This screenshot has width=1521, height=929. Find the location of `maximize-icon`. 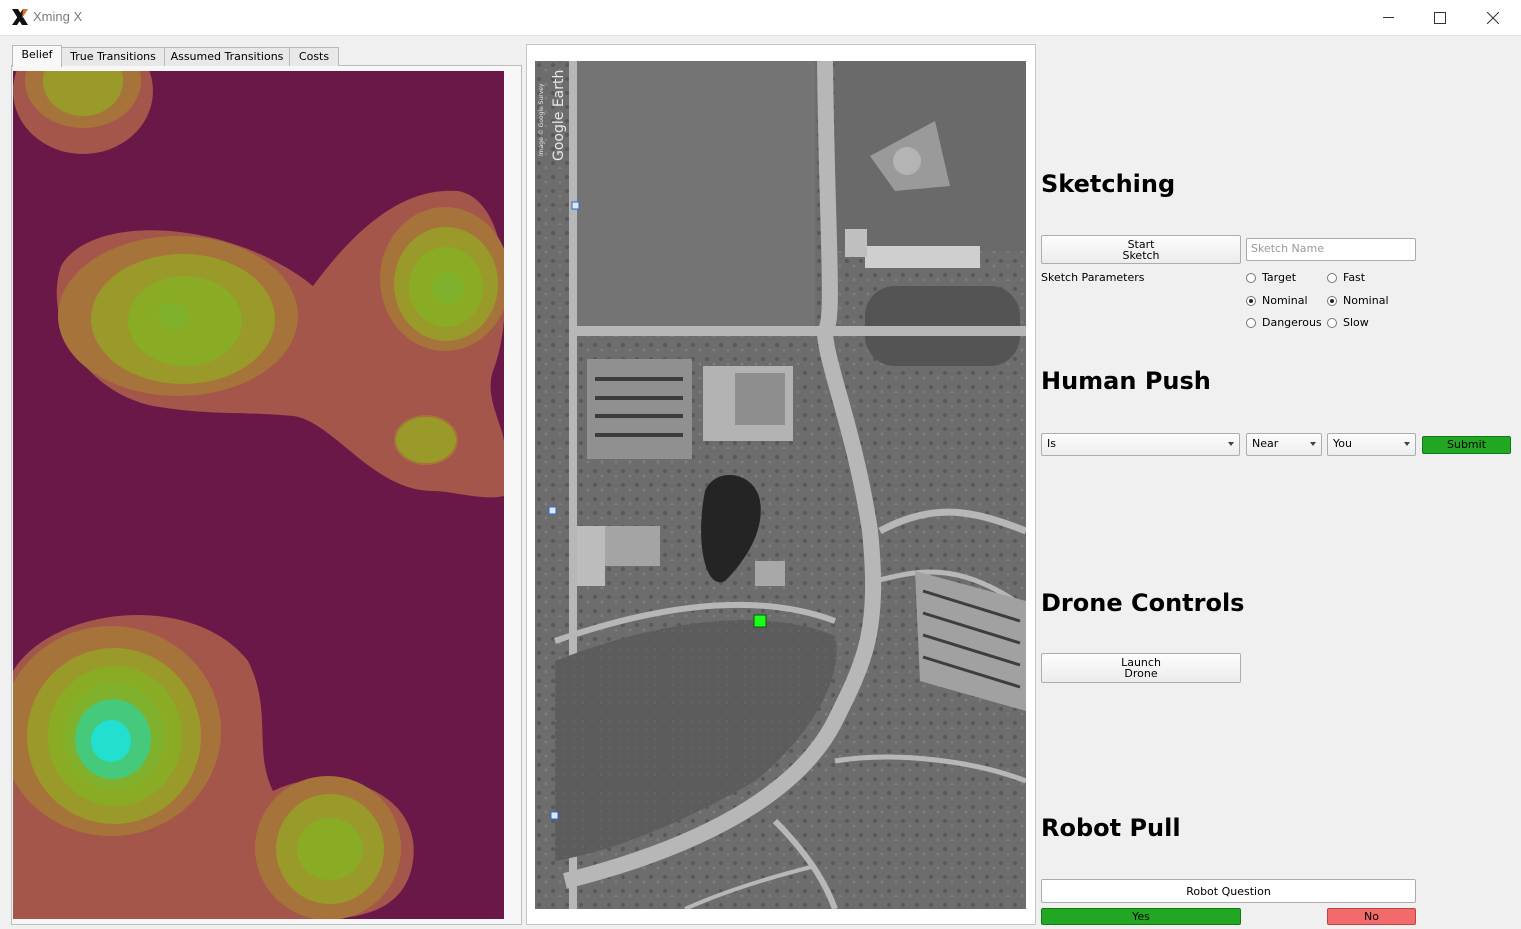

maximize-icon is located at coordinates (1440, 17).